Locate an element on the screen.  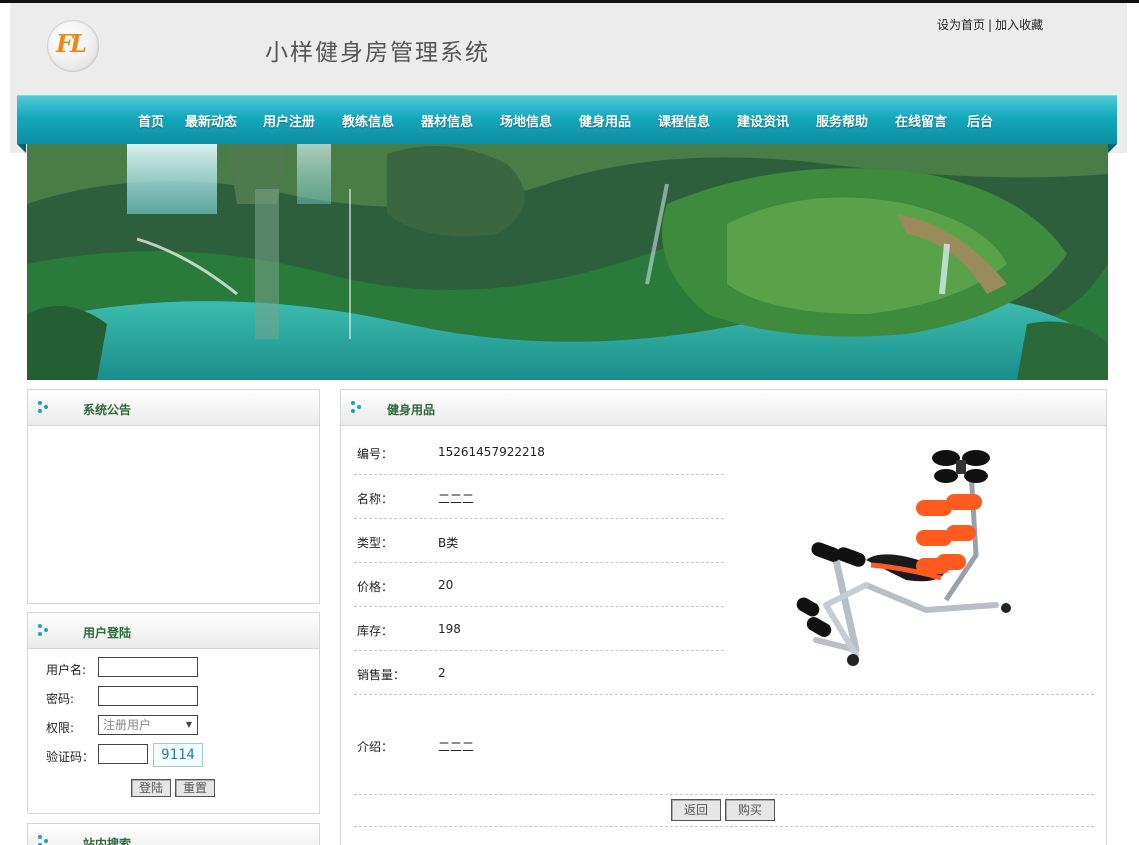
dropdown-arrow-icon: ▼ is located at coordinates (188, 724).